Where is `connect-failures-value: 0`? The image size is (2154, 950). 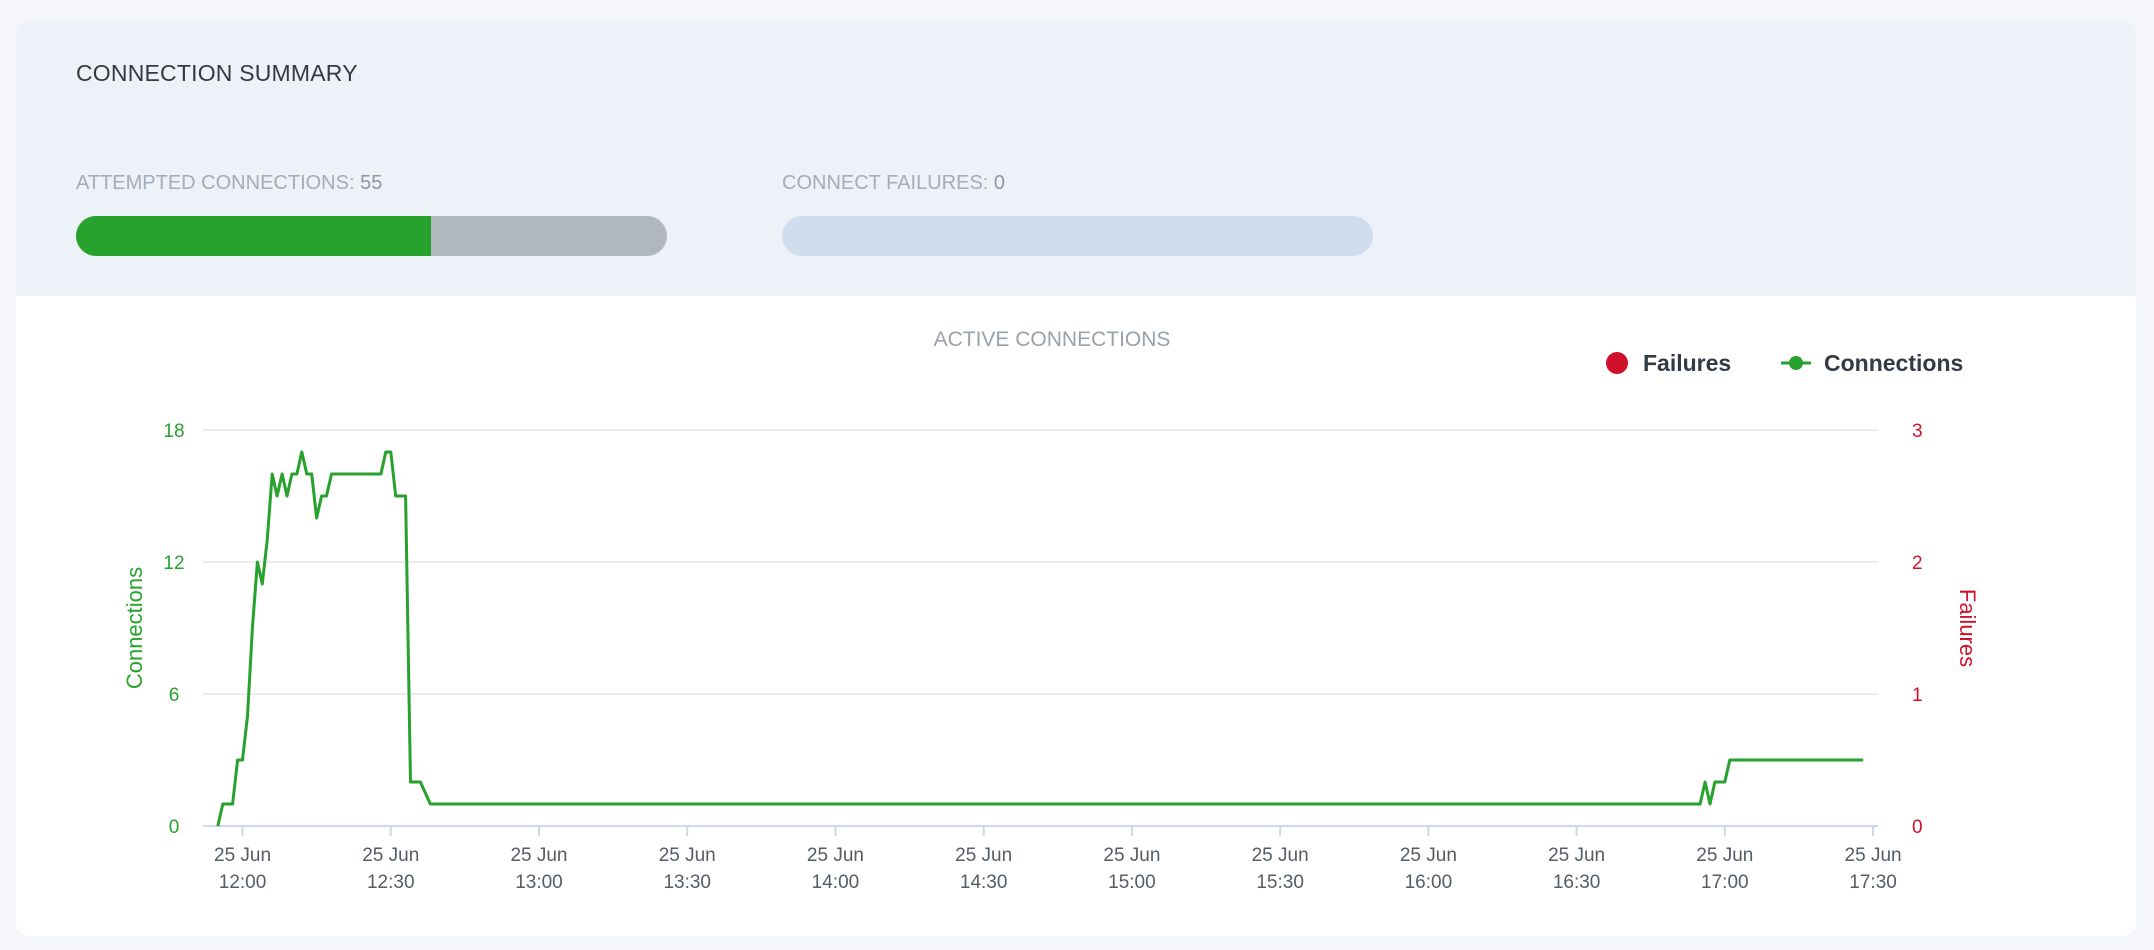
connect-failures-value: 0 is located at coordinates (999, 183).